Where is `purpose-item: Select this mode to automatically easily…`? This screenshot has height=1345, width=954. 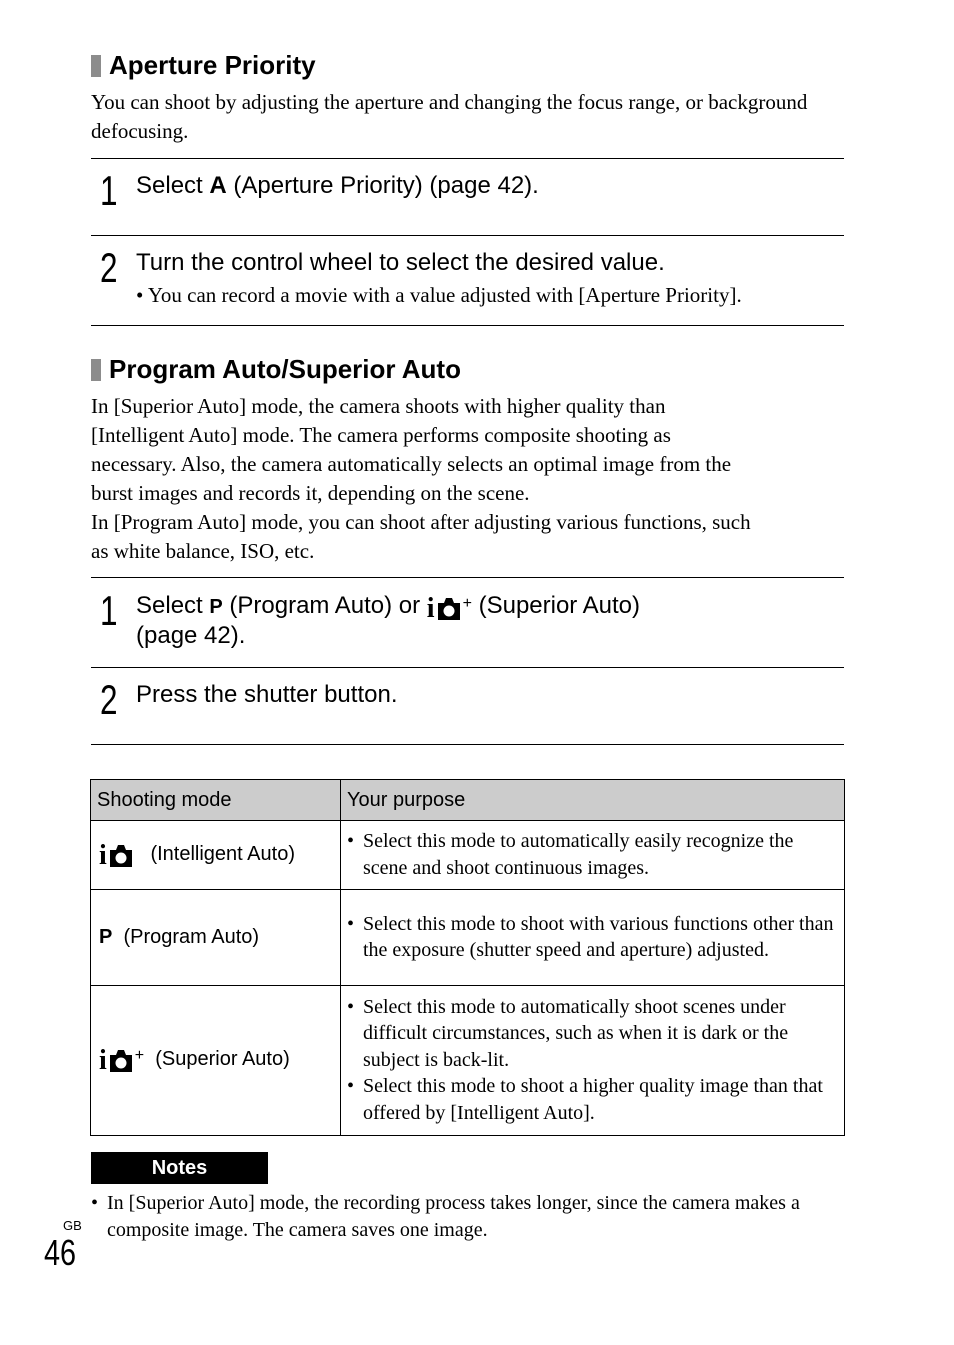 purpose-item: Select this mode to automatically easily… is located at coordinates (592, 854).